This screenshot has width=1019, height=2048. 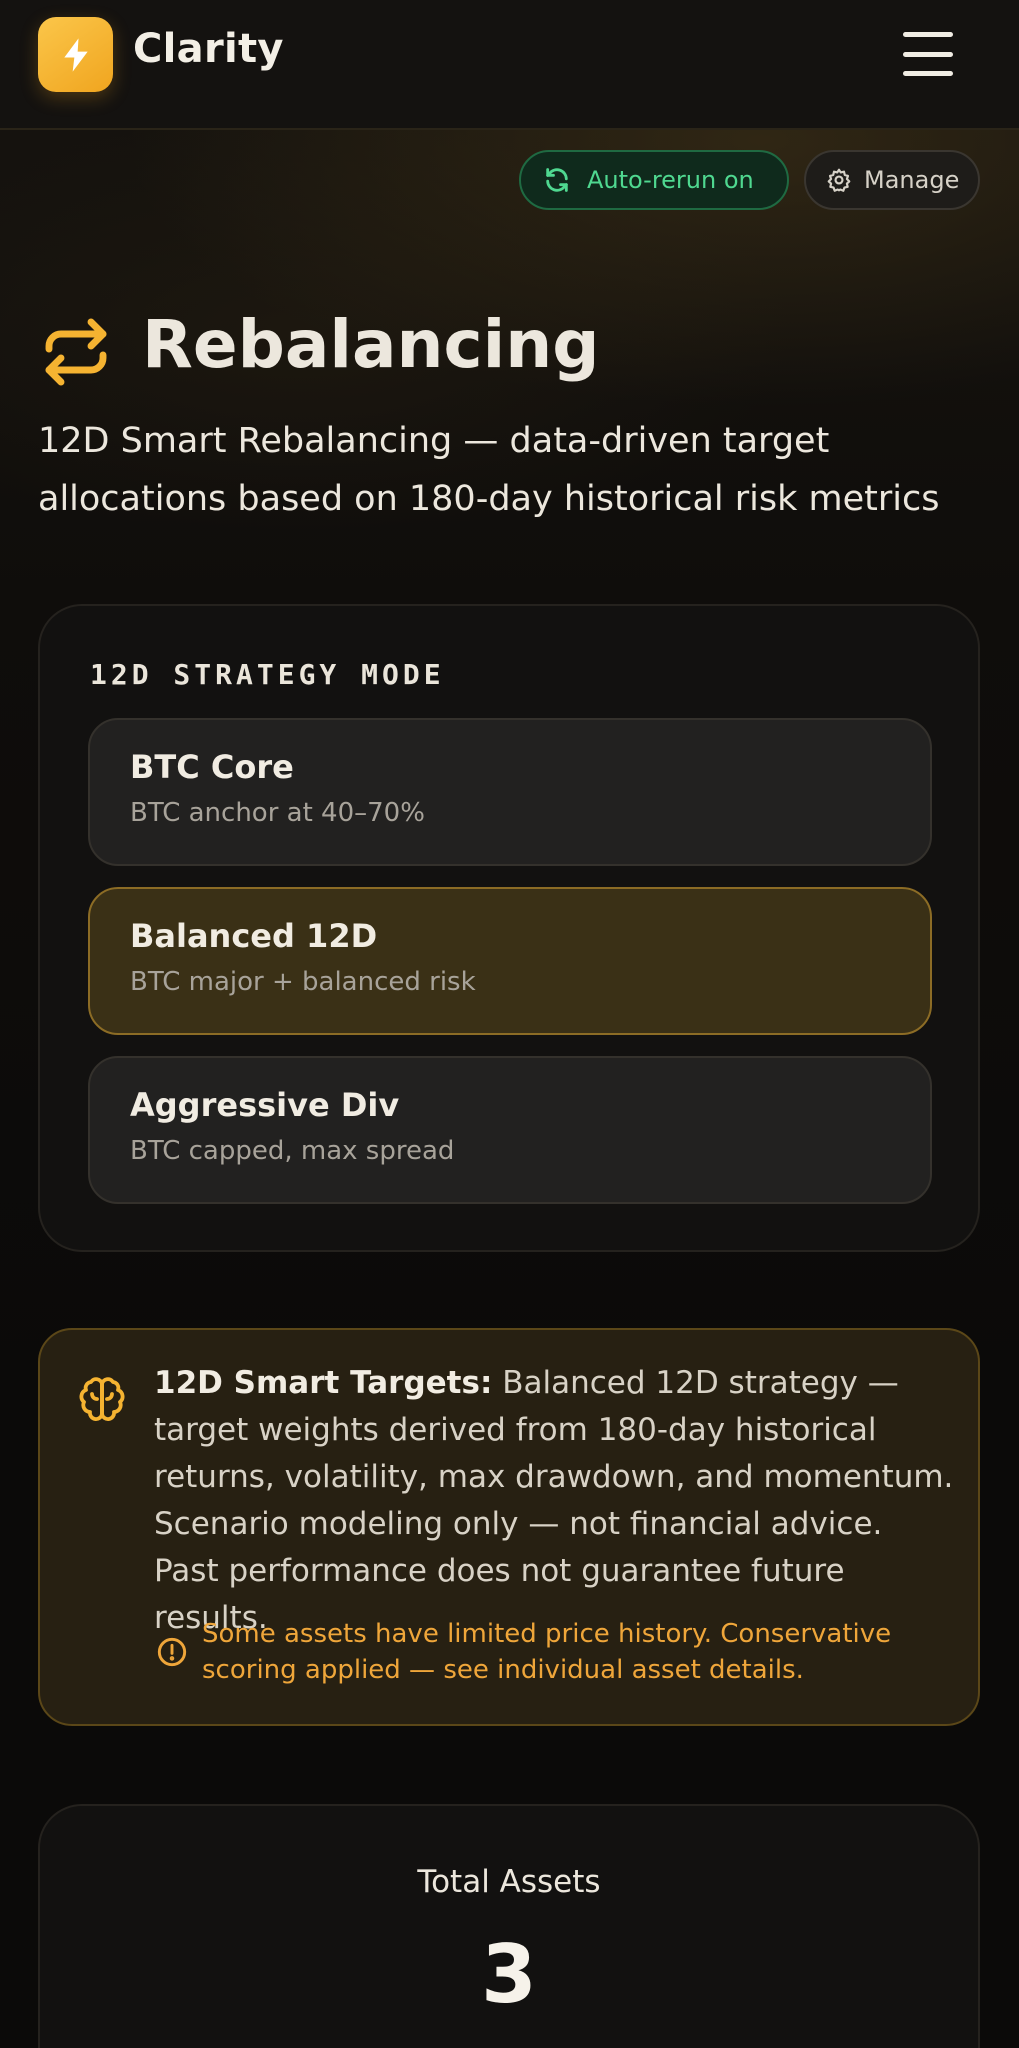 What do you see at coordinates (102, 1399) in the screenshot?
I see `brain-icon` at bounding box center [102, 1399].